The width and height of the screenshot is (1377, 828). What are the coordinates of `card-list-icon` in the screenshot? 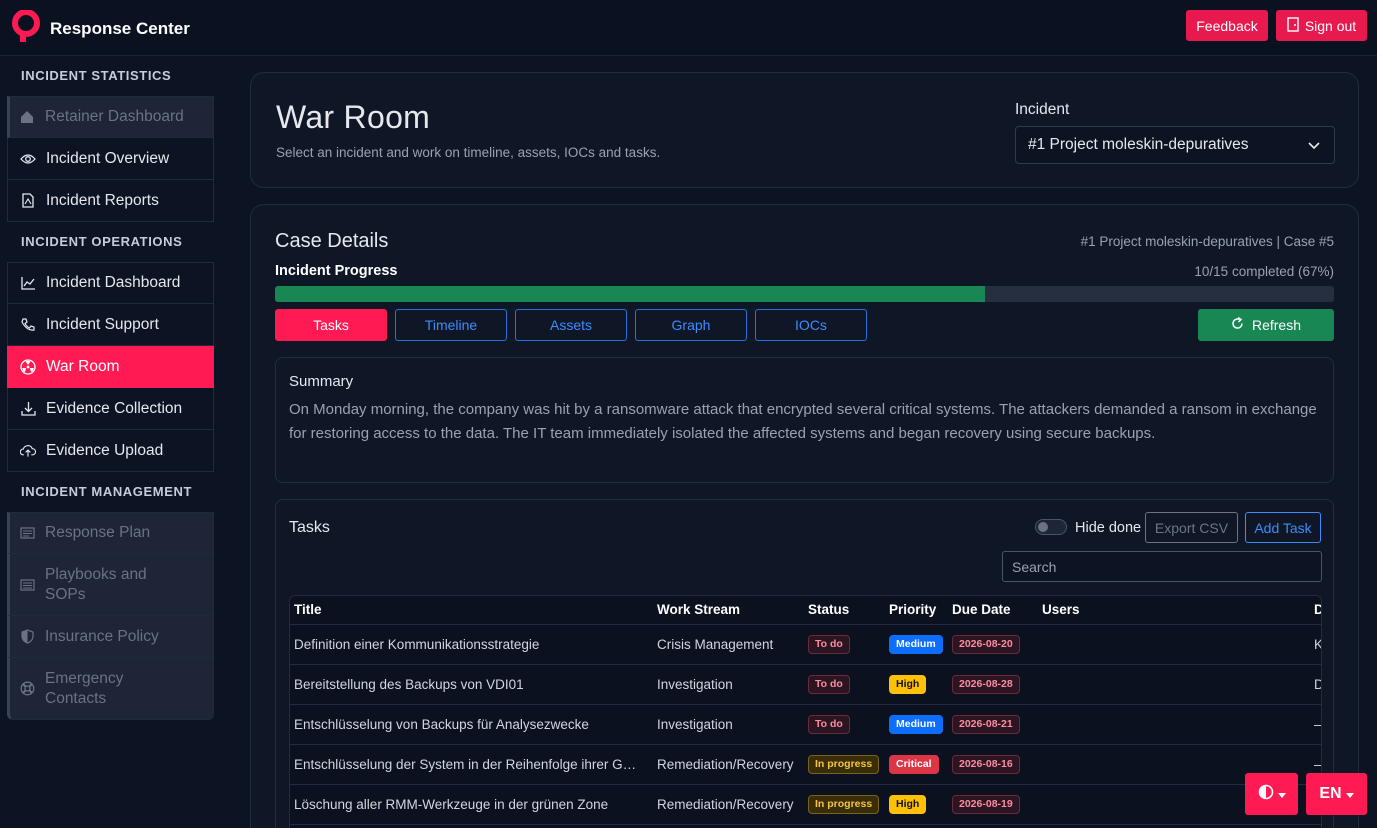 It's located at (27, 533).